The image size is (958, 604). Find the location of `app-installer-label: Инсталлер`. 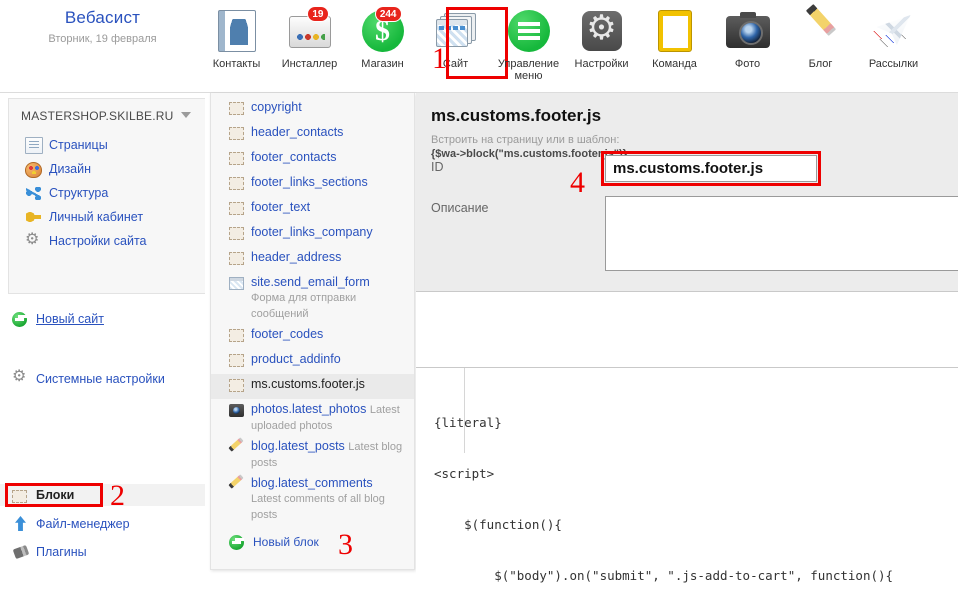

app-installer-label: Инсталлер is located at coordinates (309, 64).